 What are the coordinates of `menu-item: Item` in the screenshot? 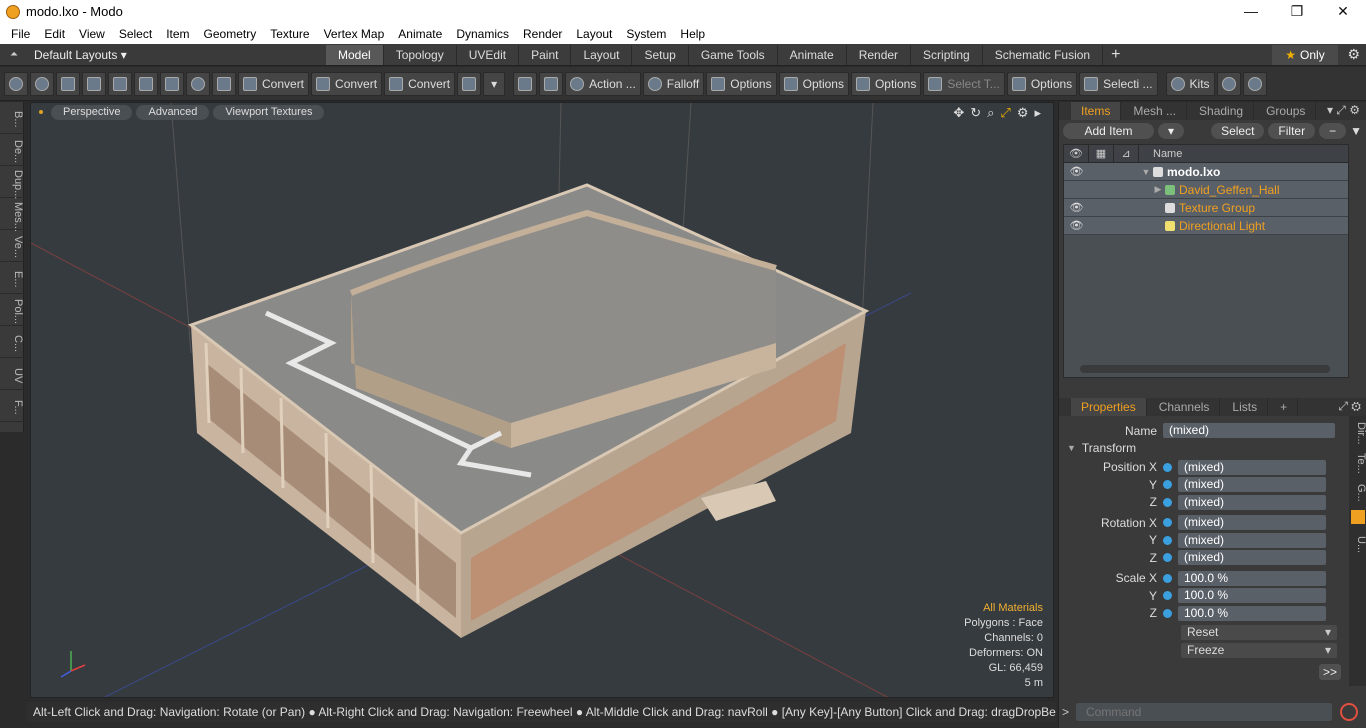 It's located at (177, 34).